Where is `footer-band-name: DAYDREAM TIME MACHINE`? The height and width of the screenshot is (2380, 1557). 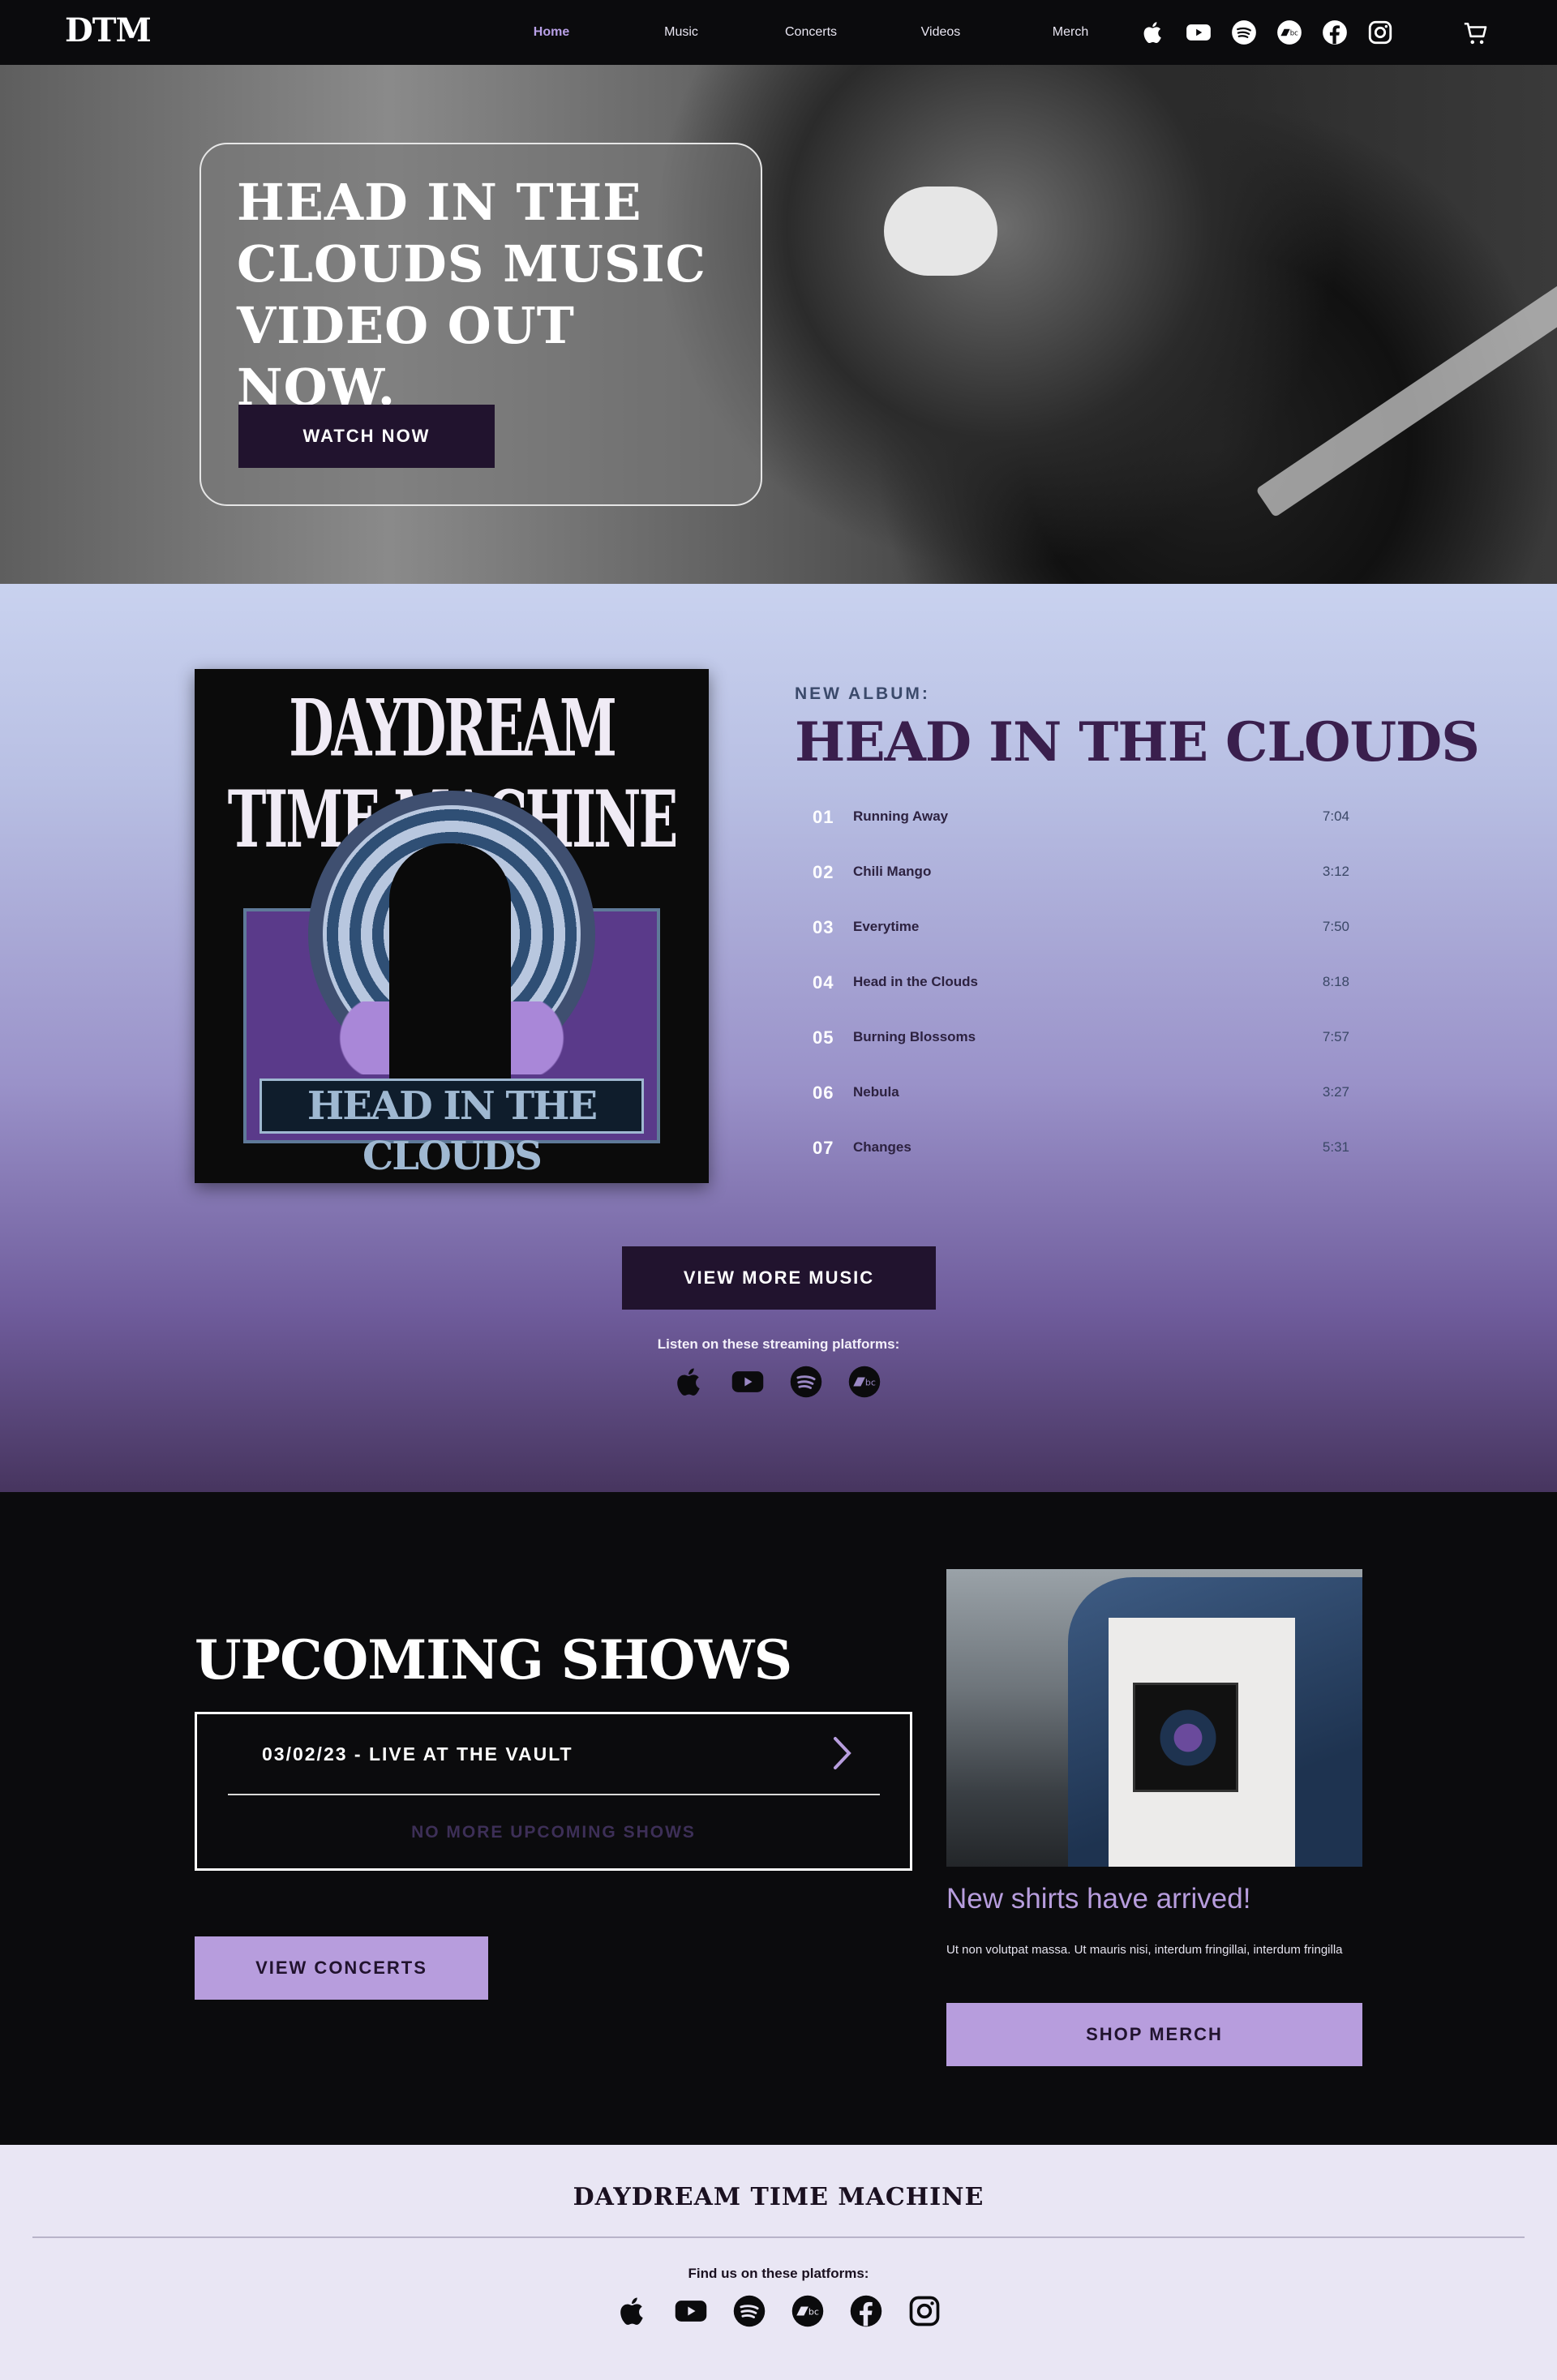
footer-band-name: DAYDREAM TIME MACHINE is located at coordinates (778, 2197).